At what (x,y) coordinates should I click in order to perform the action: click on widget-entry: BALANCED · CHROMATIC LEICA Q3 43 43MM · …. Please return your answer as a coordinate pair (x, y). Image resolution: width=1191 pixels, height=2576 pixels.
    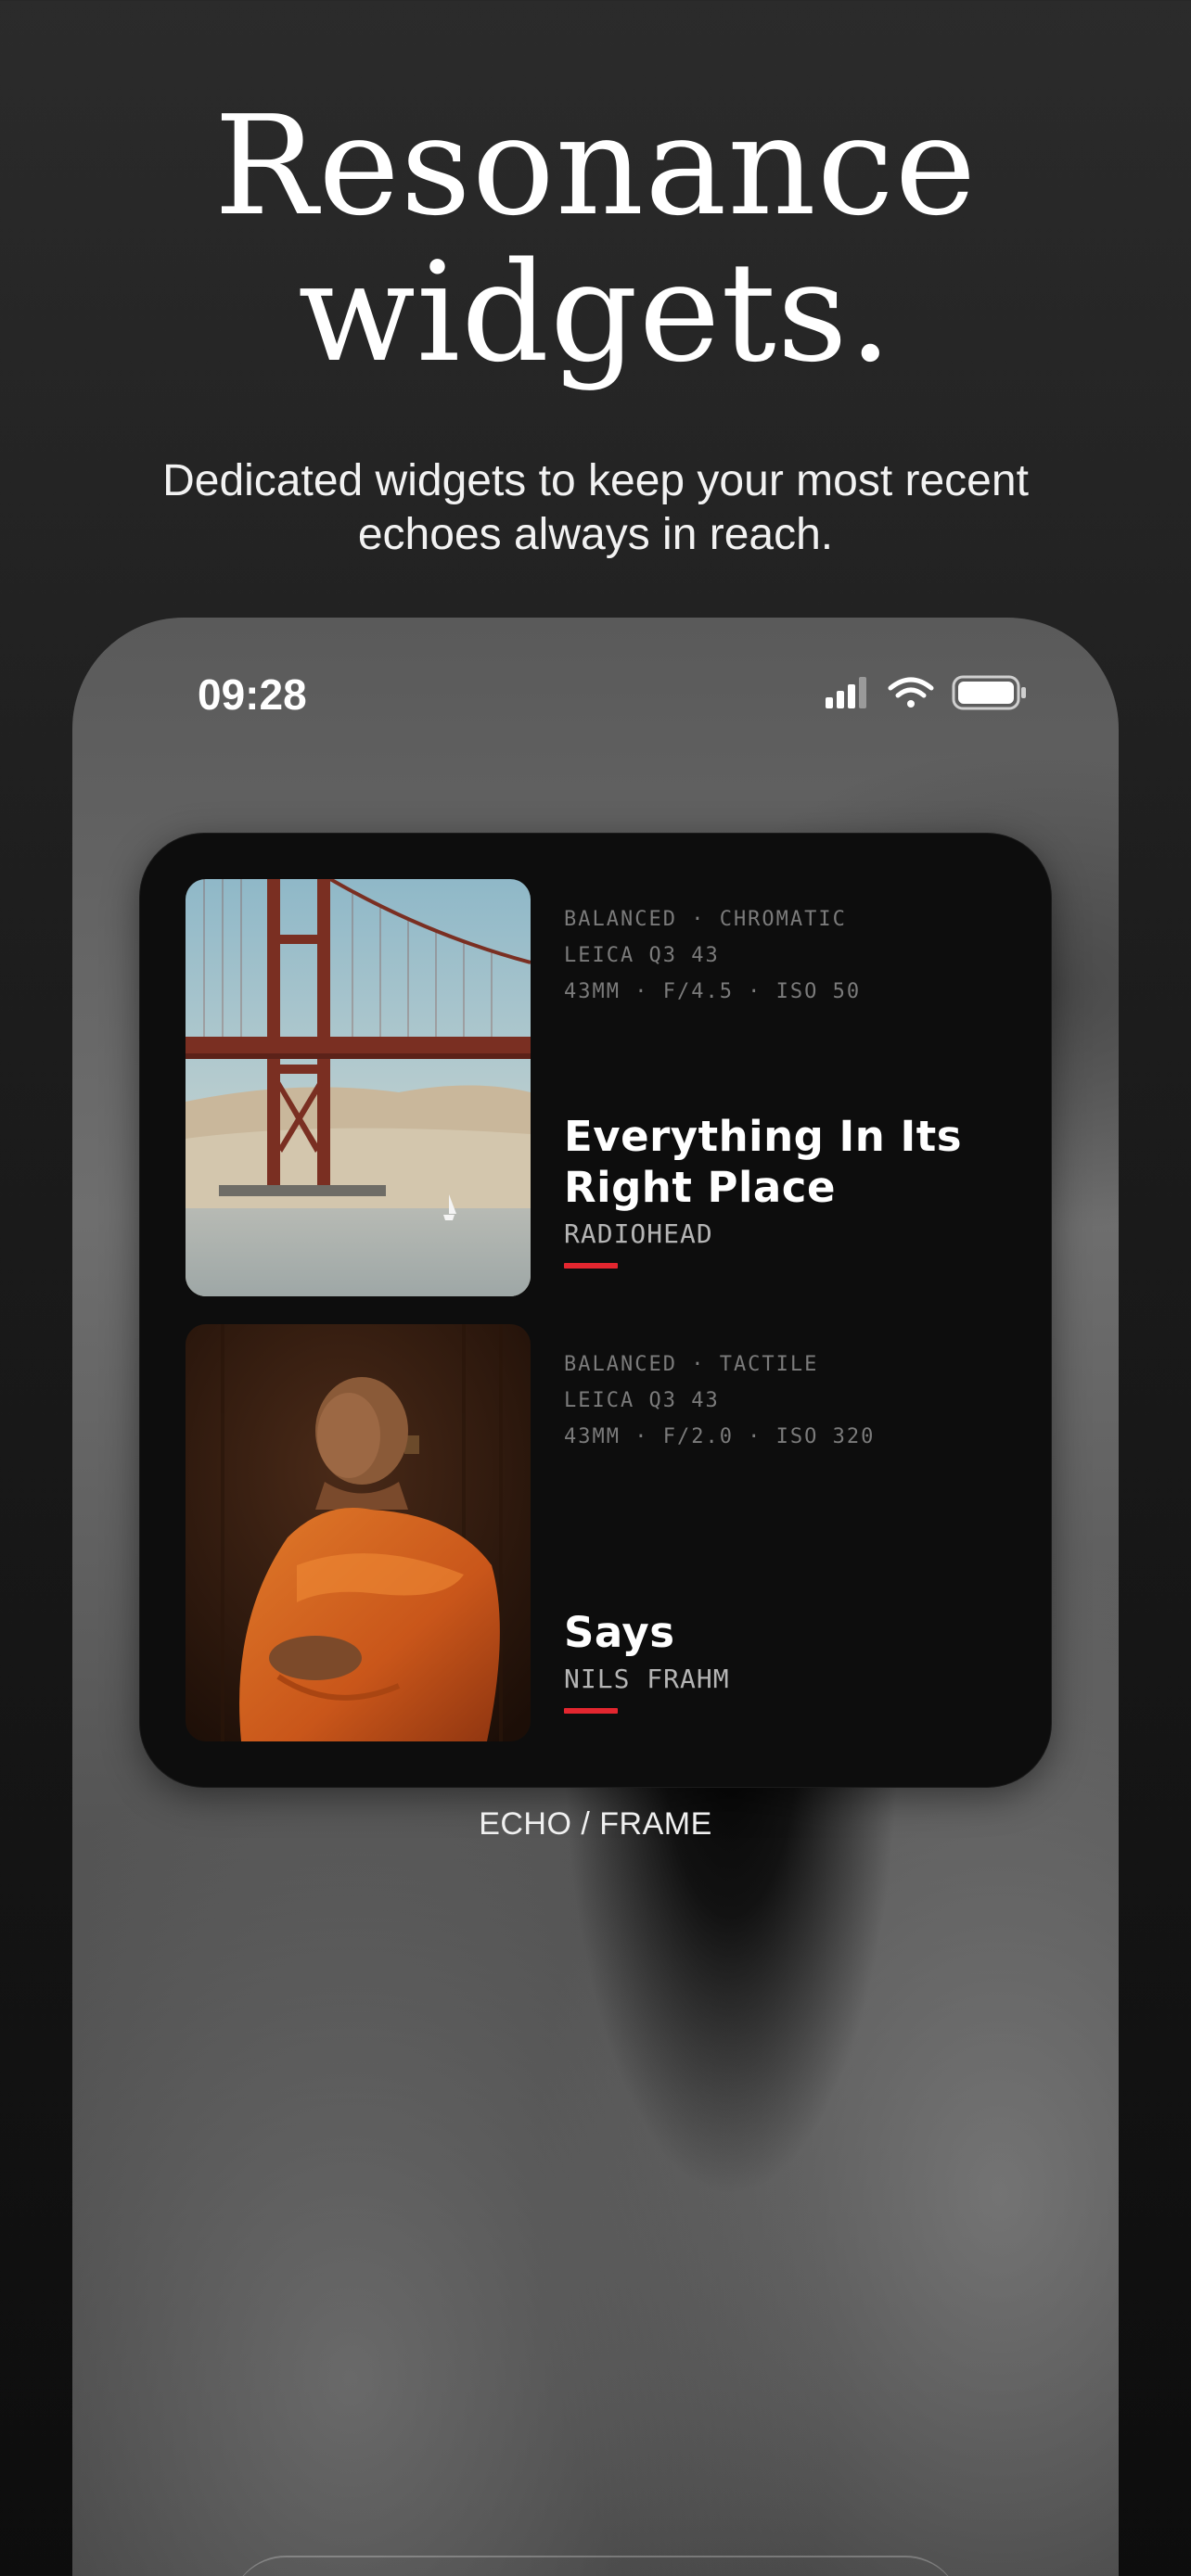
    Looking at the image, I should click on (598, 1087).